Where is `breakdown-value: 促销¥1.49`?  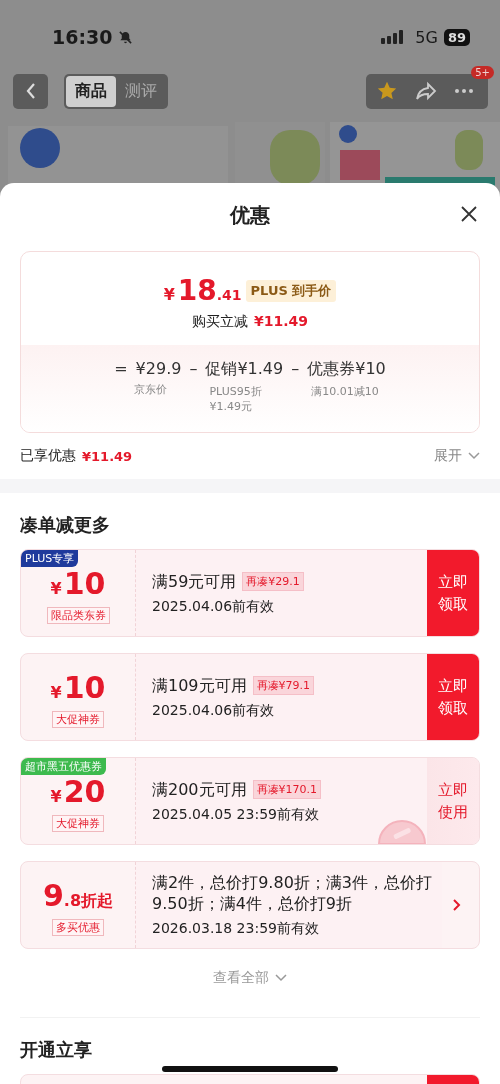 breakdown-value: 促销¥1.49 is located at coordinates (244, 369).